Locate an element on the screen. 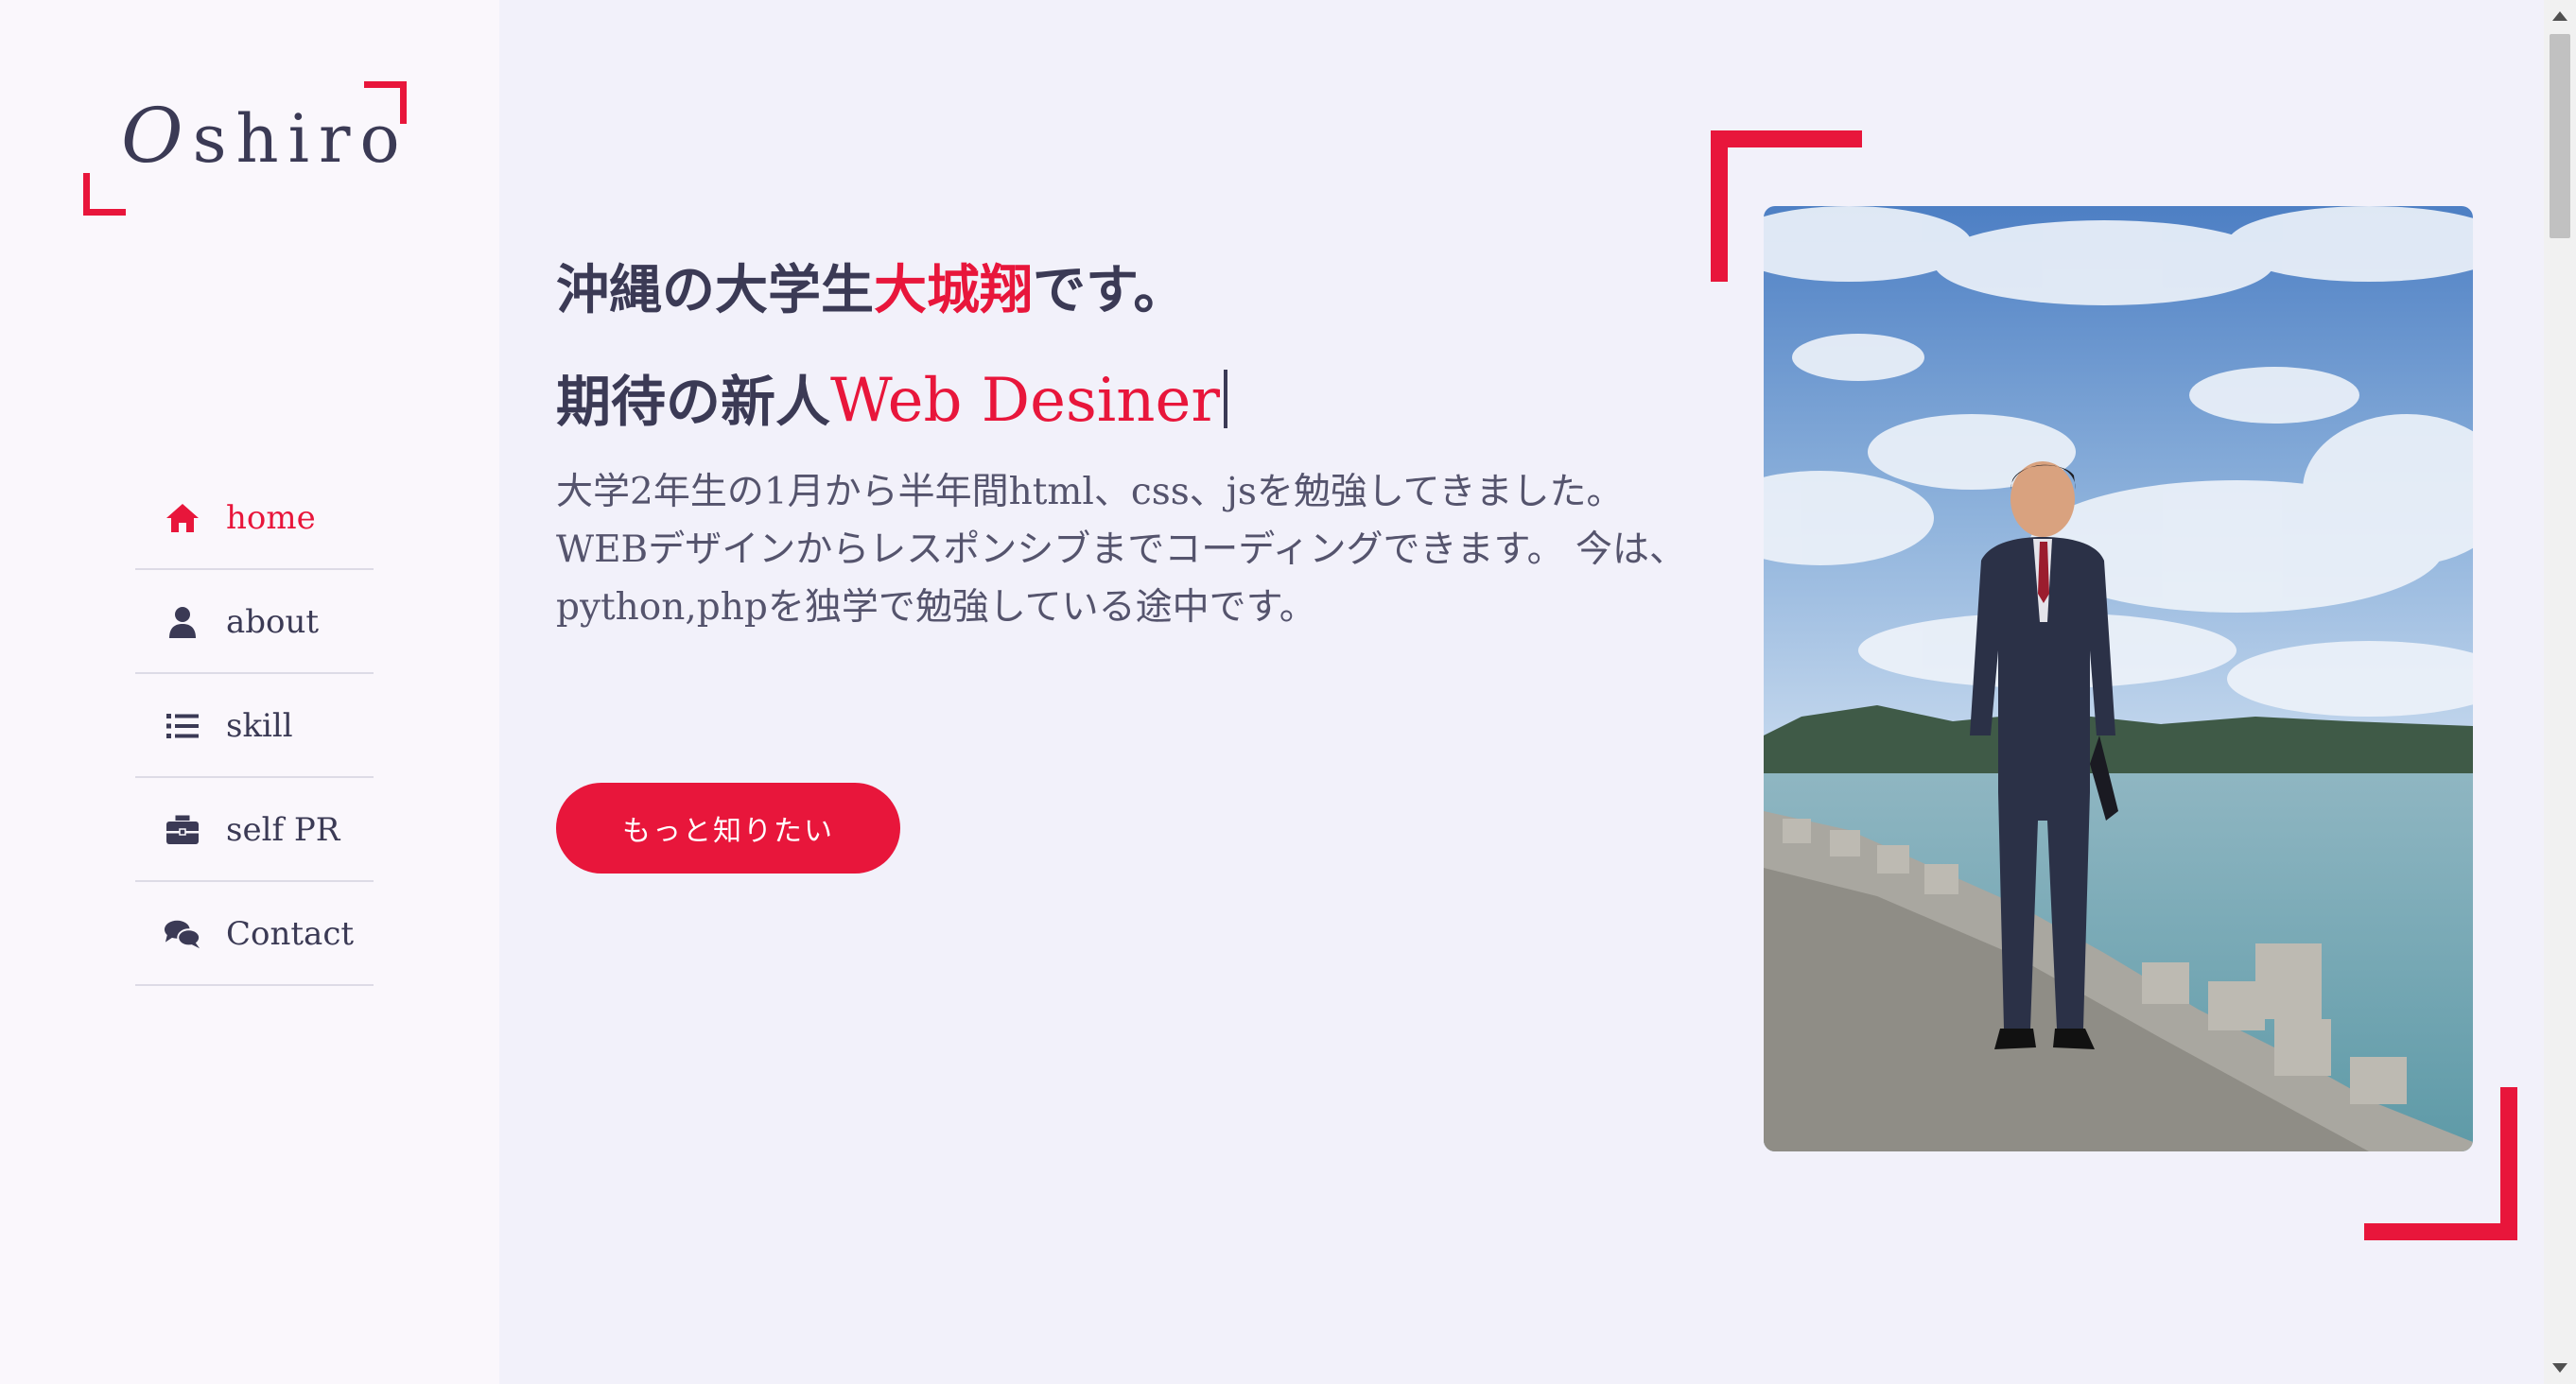  nav-item-self-pr: self PR is located at coordinates (255, 831).